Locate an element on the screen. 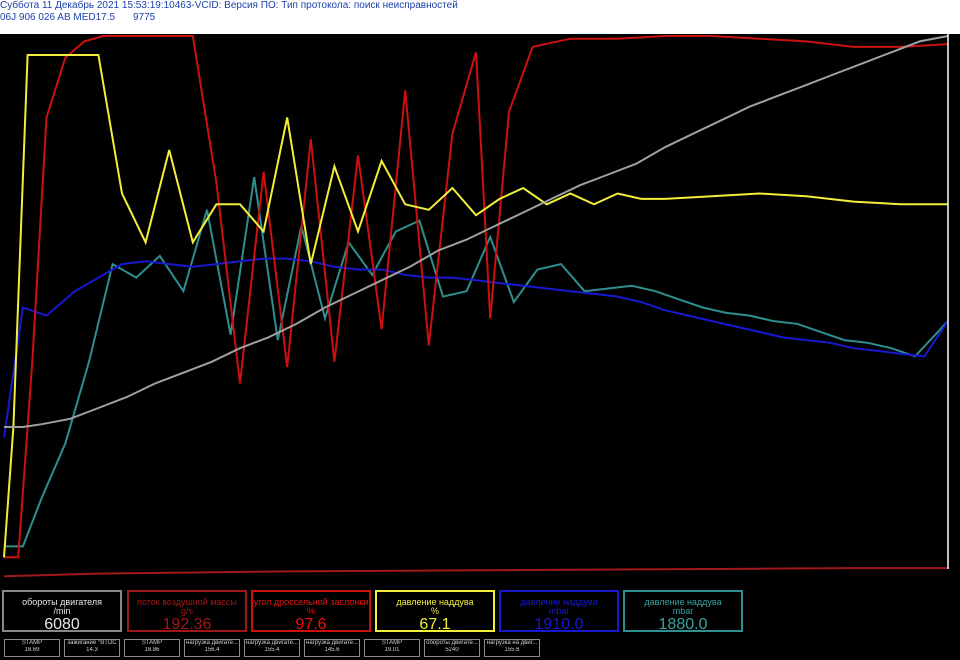 The image size is (960, 660). small-readout-value: 18.86 is located at coordinates (152, 650).